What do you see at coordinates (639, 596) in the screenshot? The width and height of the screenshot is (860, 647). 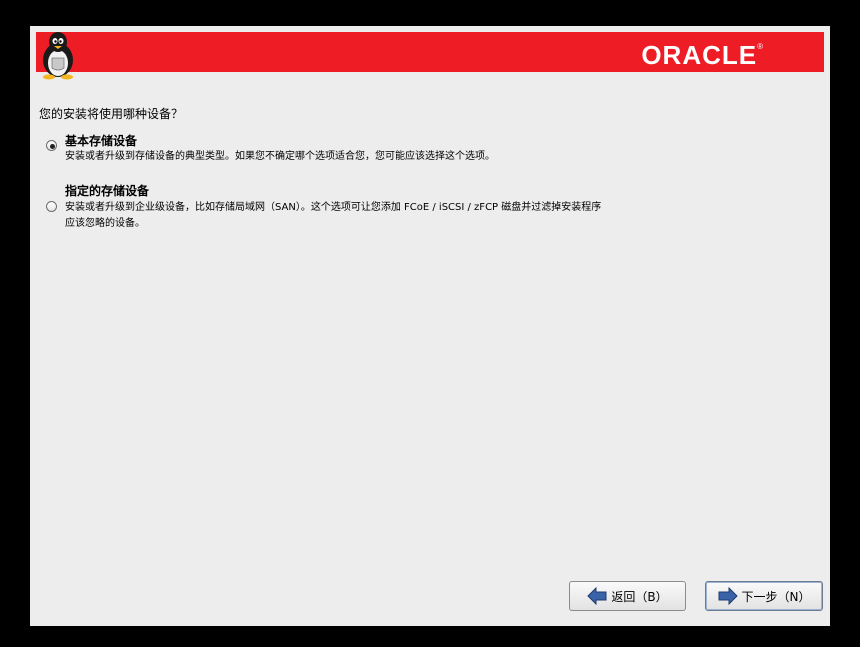 I see `back-button-label: 返回（B）` at bounding box center [639, 596].